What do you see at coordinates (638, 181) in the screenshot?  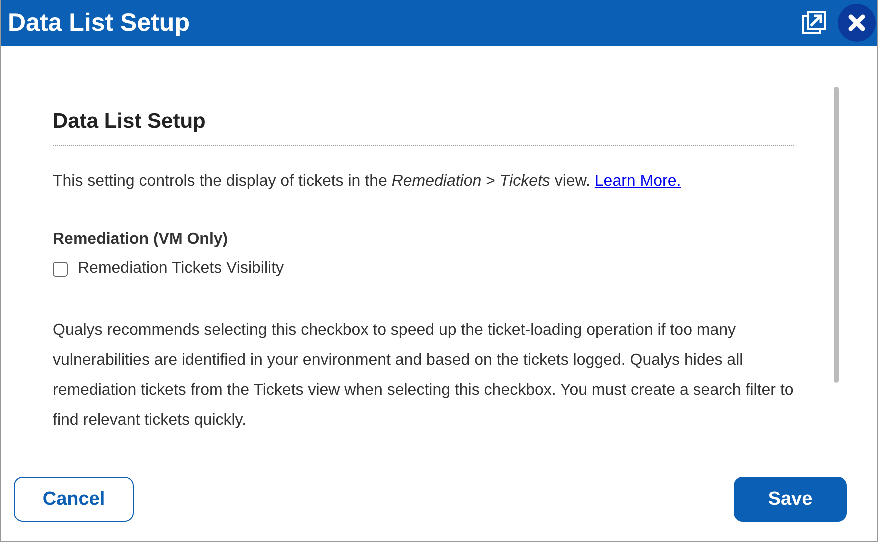 I see `learn-more-link: Learn More.` at bounding box center [638, 181].